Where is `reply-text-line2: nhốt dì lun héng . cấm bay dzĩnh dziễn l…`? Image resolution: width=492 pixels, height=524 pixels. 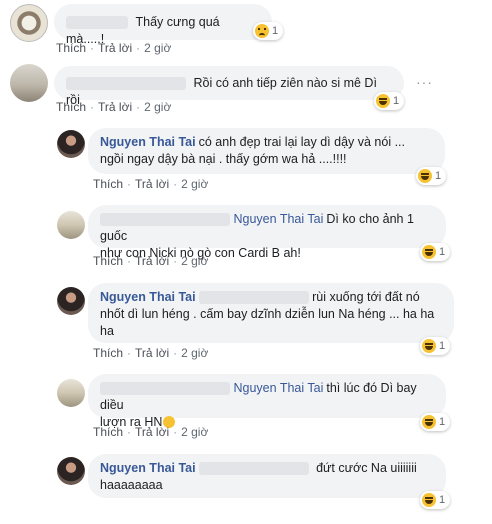
reply-text-line2: nhốt dì lun héng . cấm bay dzĩnh dziễn l… is located at coordinates (267, 314).